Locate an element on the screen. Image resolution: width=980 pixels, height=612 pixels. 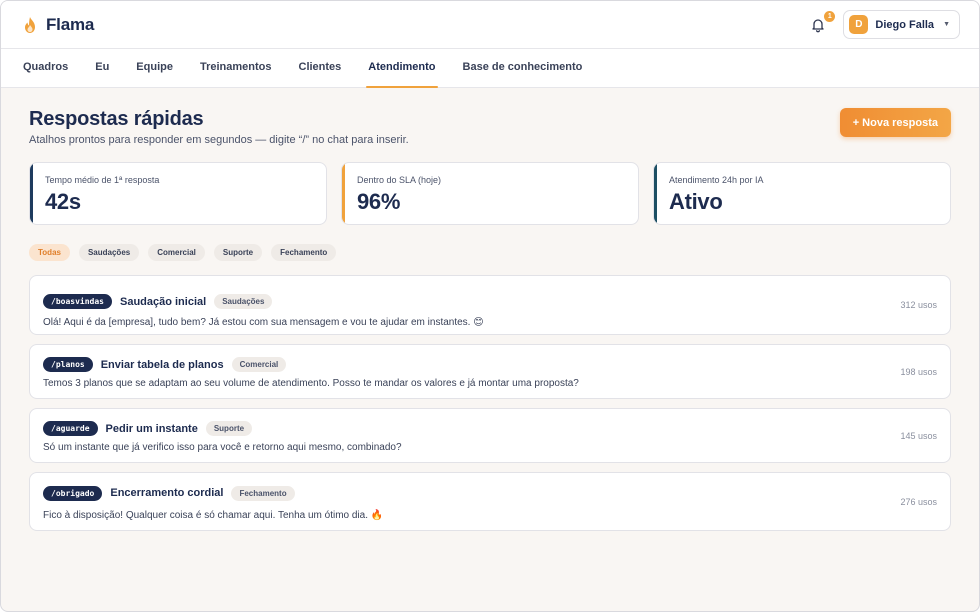
item-title: Encerramento cordial is located at coordinates (167, 493).